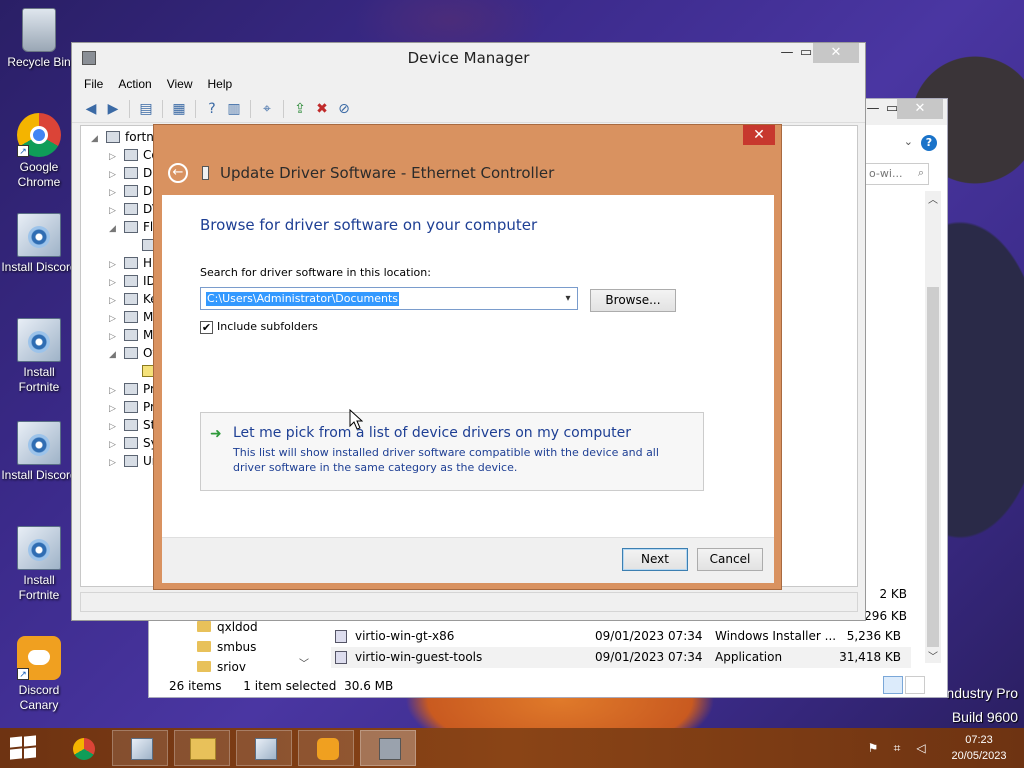 The image size is (1024, 768). What do you see at coordinates (140, 748) in the screenshot?
I see `taskbar-installer` at bounding box center [140, 748].